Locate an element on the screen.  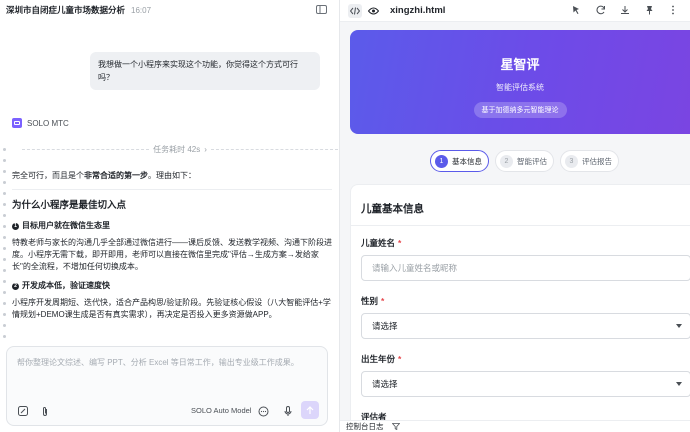
gender-label: 性别 * is located at coordinates (373, 301).